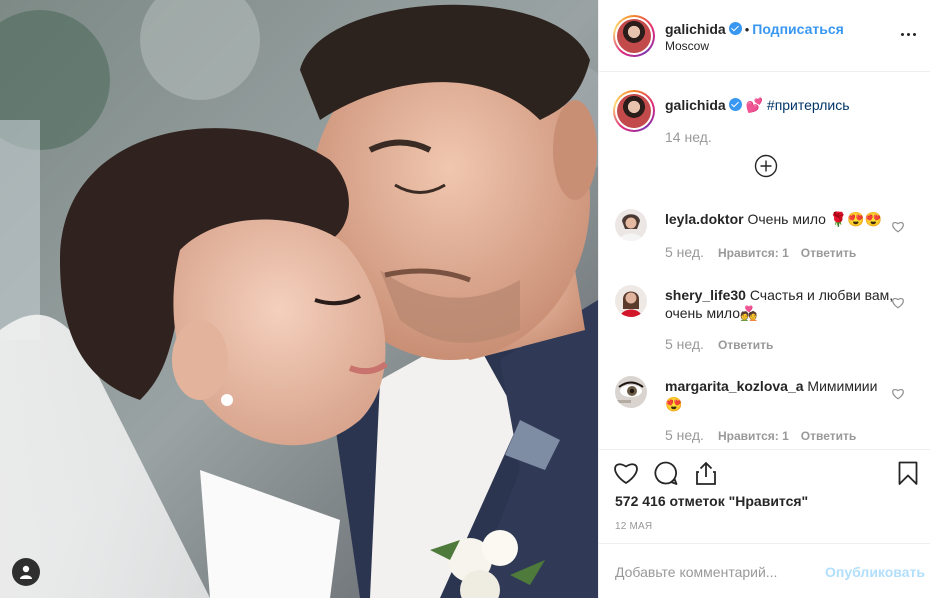 The height and width of the screenshot is (598, 930). What do you see at coordinates (695, 29) in the screenshot?
I see `author-username: galichida` at bounding box center [695, 29].